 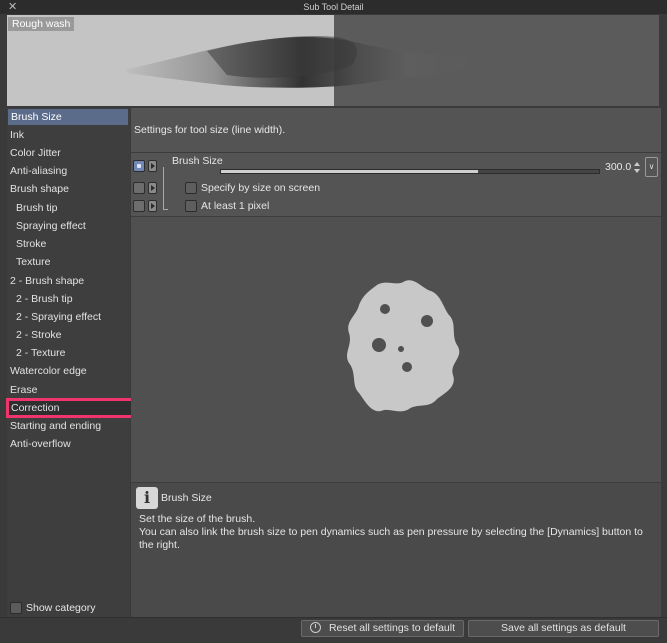 What do you see at coordinates (197, 519) in the screenshot?
I see `help-line-1: Set the size of the brush.` at bounding box center [197, 519].